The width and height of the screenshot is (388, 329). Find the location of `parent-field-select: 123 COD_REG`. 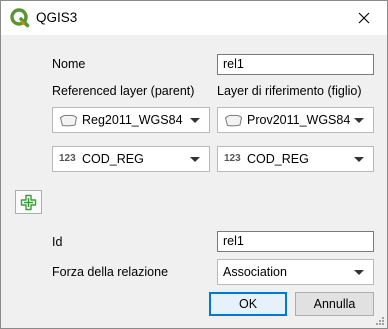

parent-field-select: 123 COD_REG is located at coordinates (131, 159).